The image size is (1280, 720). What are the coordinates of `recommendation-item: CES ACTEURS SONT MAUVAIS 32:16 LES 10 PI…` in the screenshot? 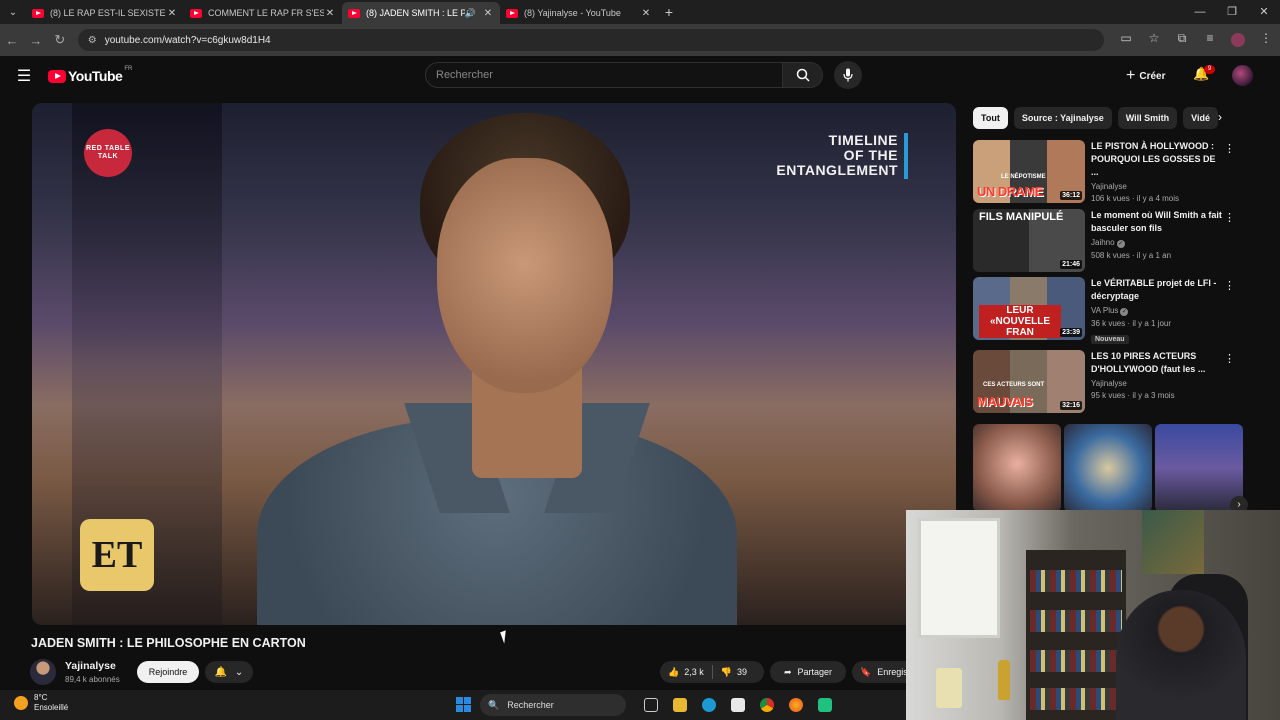 It's located at (1104, 382).